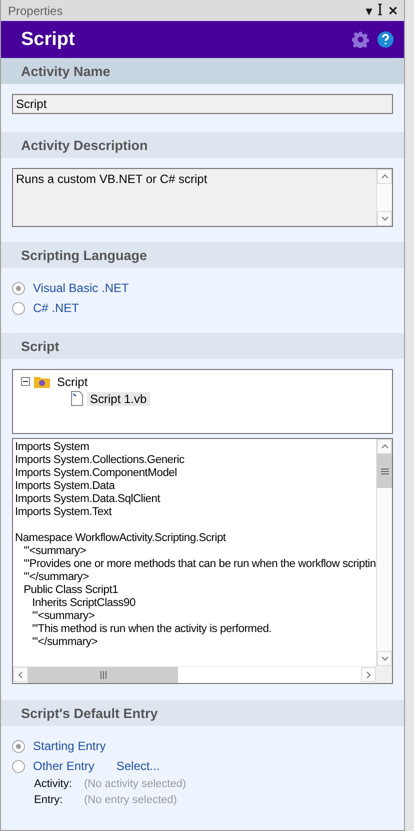 Image resolution: width=414 pixels, height=831 pixels. Describe the element at coordinates (65, 486) in the screenshot. I see `code-line: Imports System.Data` at that location.